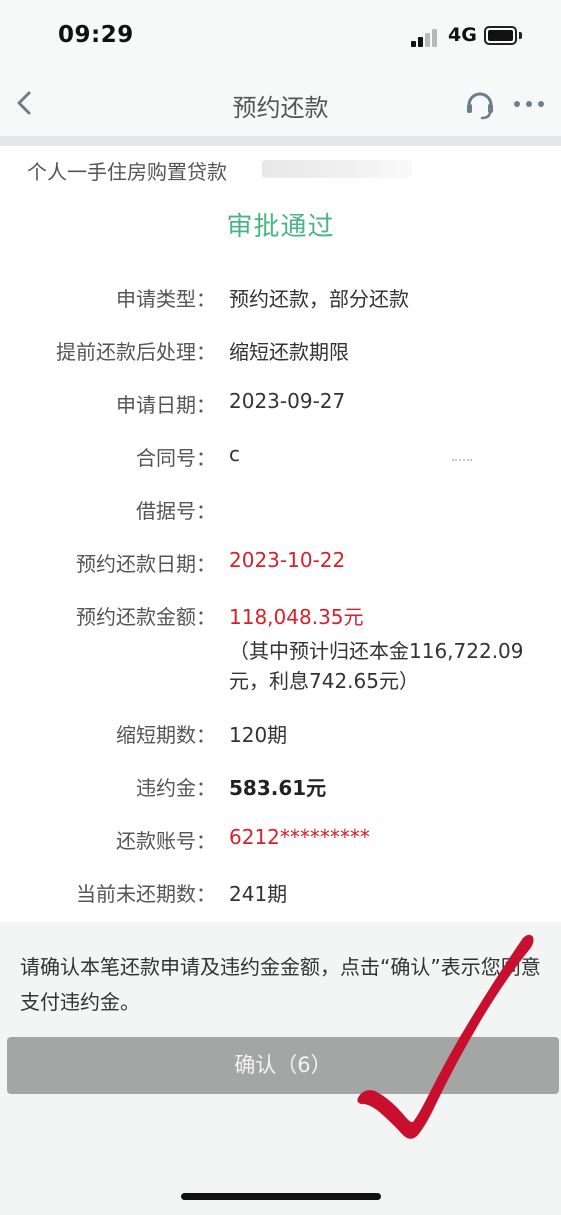 The height and width of the screenshot is (1215, 561). I want to click on repay-amount-note-line2: 元，利息742.65元）, so click(324, 681).